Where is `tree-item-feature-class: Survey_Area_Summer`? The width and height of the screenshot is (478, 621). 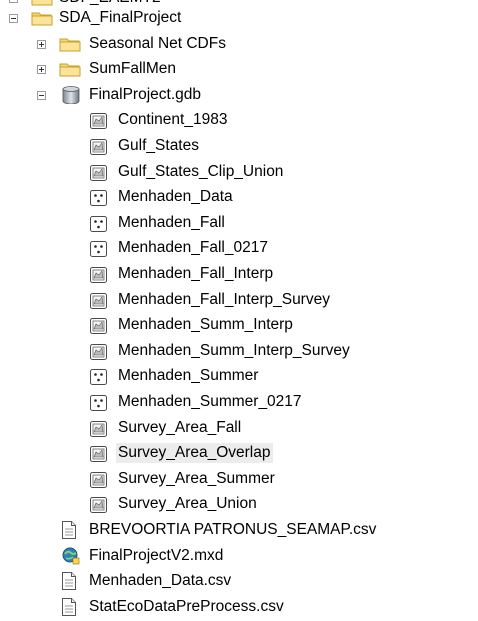 tree-item-feature-class: Survey_Area_Summer is located at coordinates (239, 480).